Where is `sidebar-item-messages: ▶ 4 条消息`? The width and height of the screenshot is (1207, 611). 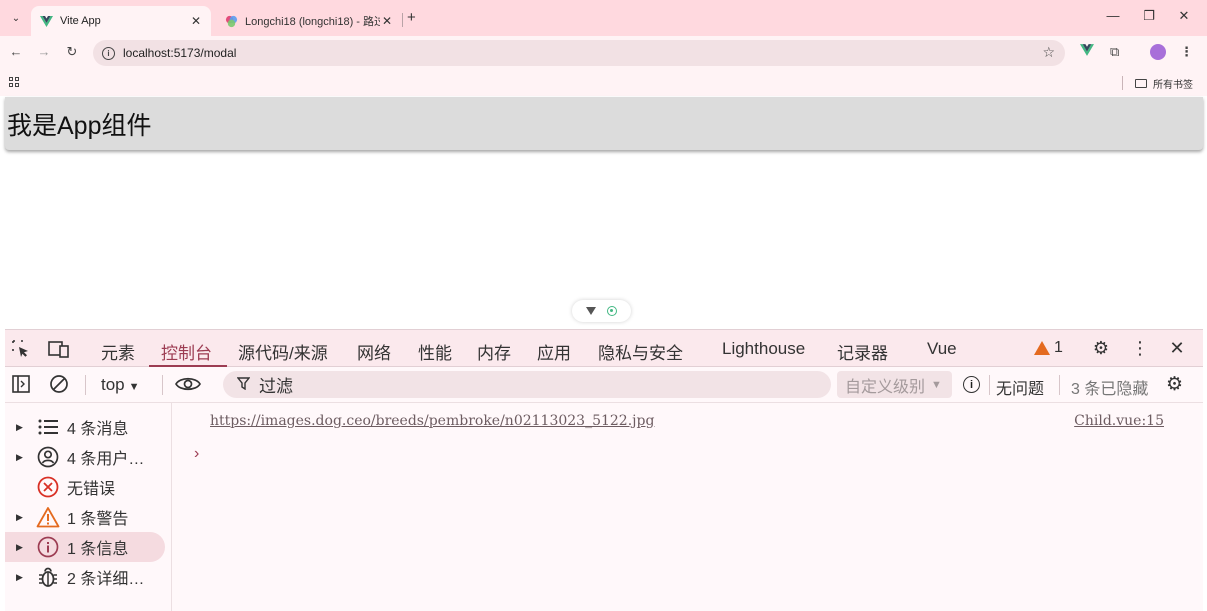
sidebar-item-messages: ▶ 4 条消息 is located at coordinates (85, 427).